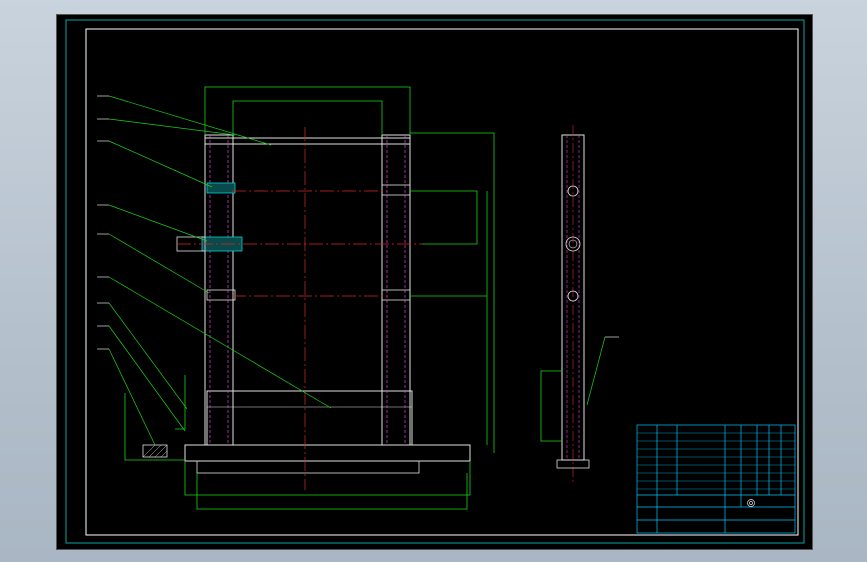  What do you see at coordinates (716, 479) in the screenshot?
I see `title-block` at bounding box center [716, 479].